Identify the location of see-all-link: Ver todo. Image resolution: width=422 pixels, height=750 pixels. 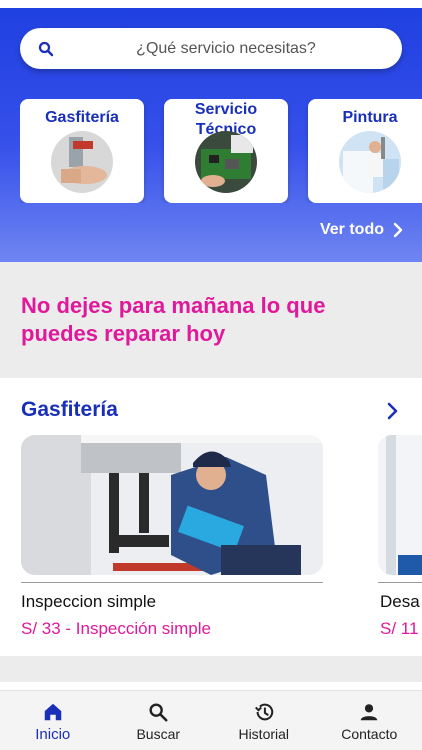
(362, 230).